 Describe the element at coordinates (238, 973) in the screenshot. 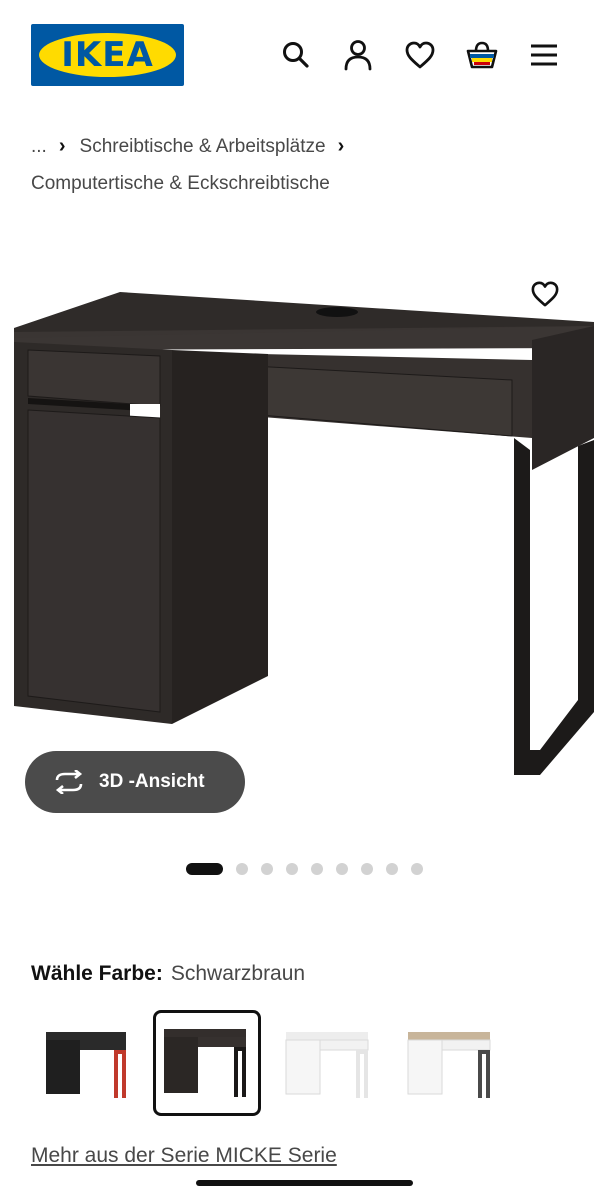

I see `color-label-value: Schwarzbraun` at that location.